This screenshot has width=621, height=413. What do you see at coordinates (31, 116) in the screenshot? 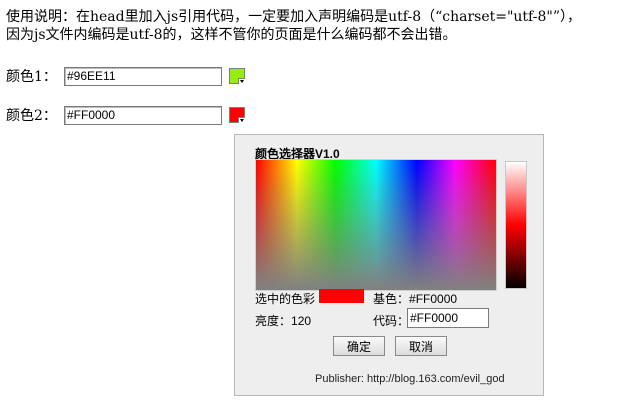
I see `color-field-label-2: 颜色2：` at bounding box center [31, 116].